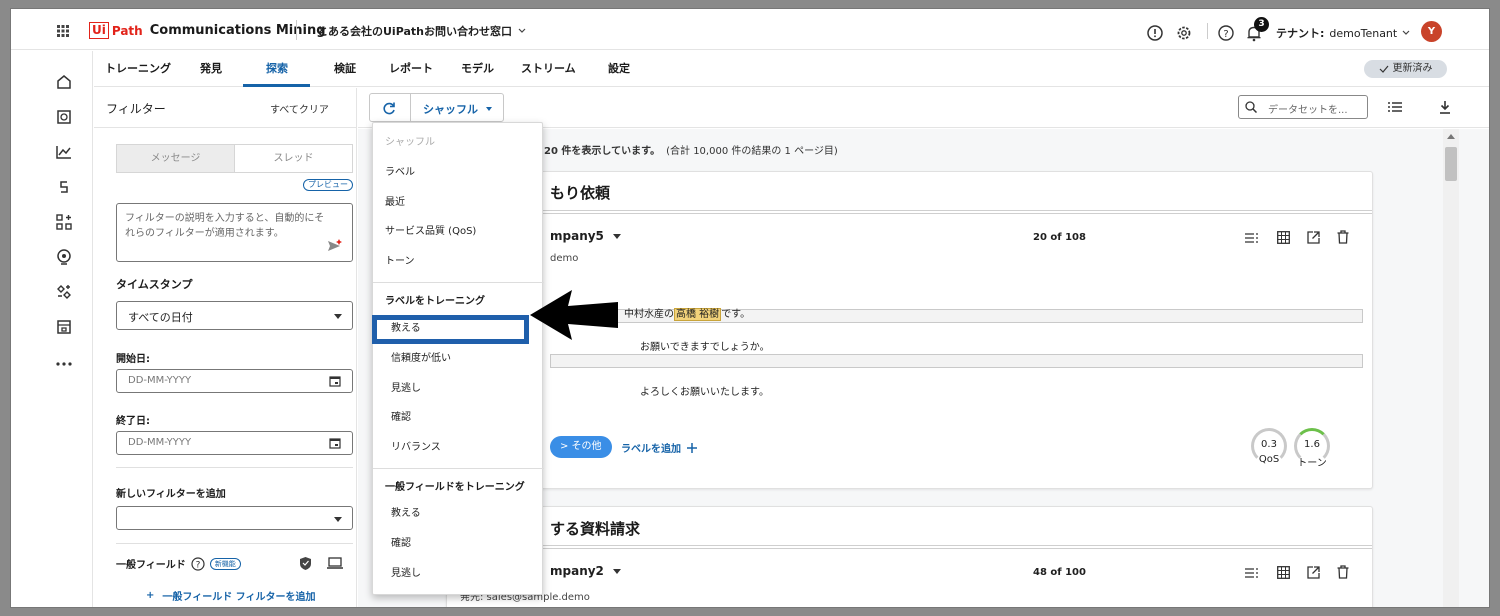 The image size is (1500, 616). I want to click on entity-highlight: 高橋 裕樹, so click(698, 314).